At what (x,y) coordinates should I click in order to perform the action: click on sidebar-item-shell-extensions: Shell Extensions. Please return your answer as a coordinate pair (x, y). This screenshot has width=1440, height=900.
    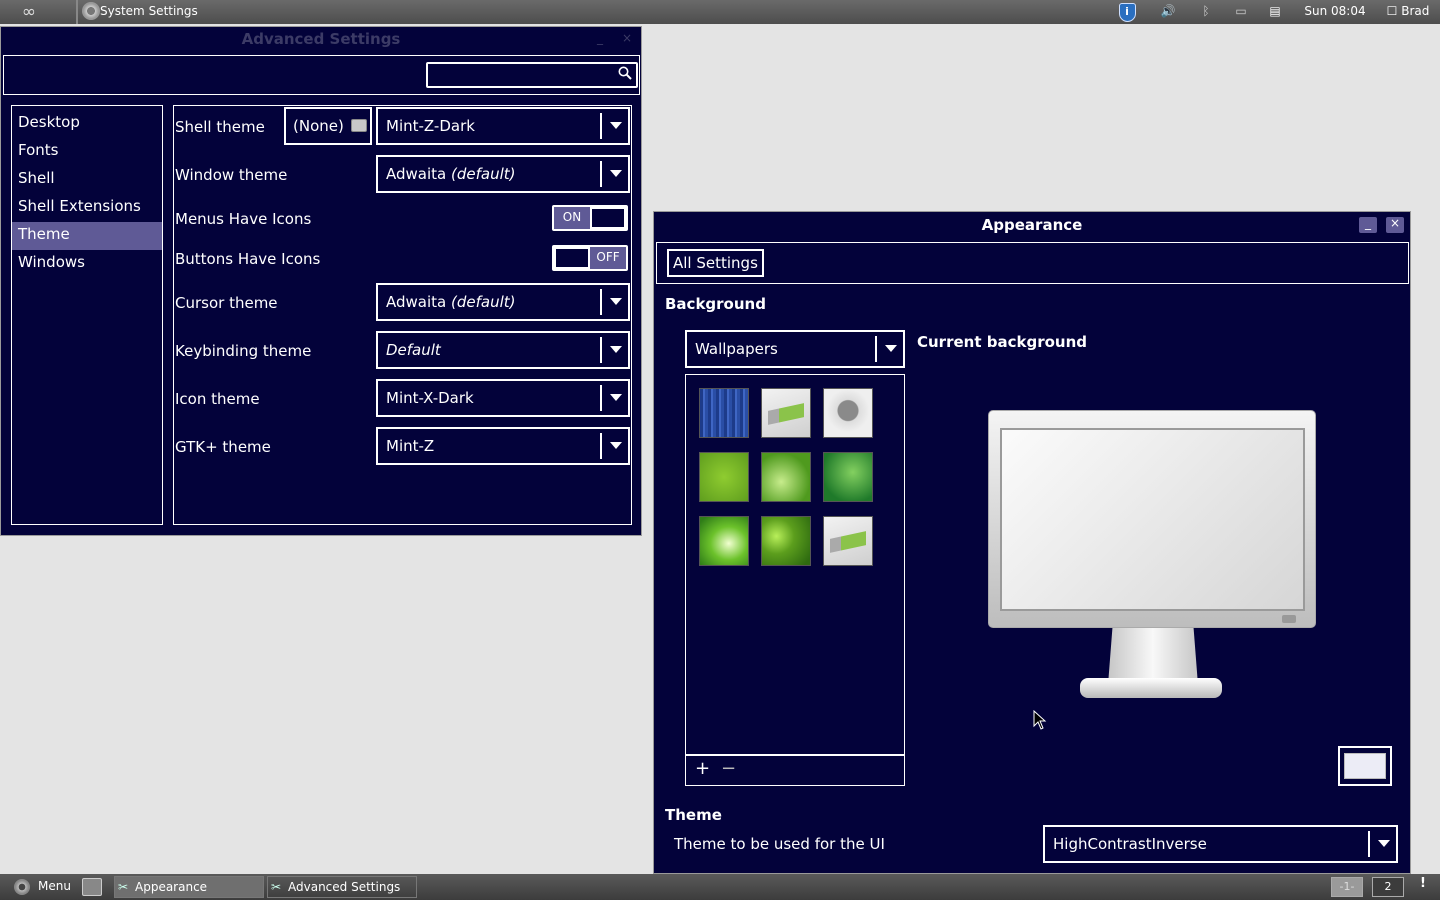
    Looking at the image, I should click on (87, 208).